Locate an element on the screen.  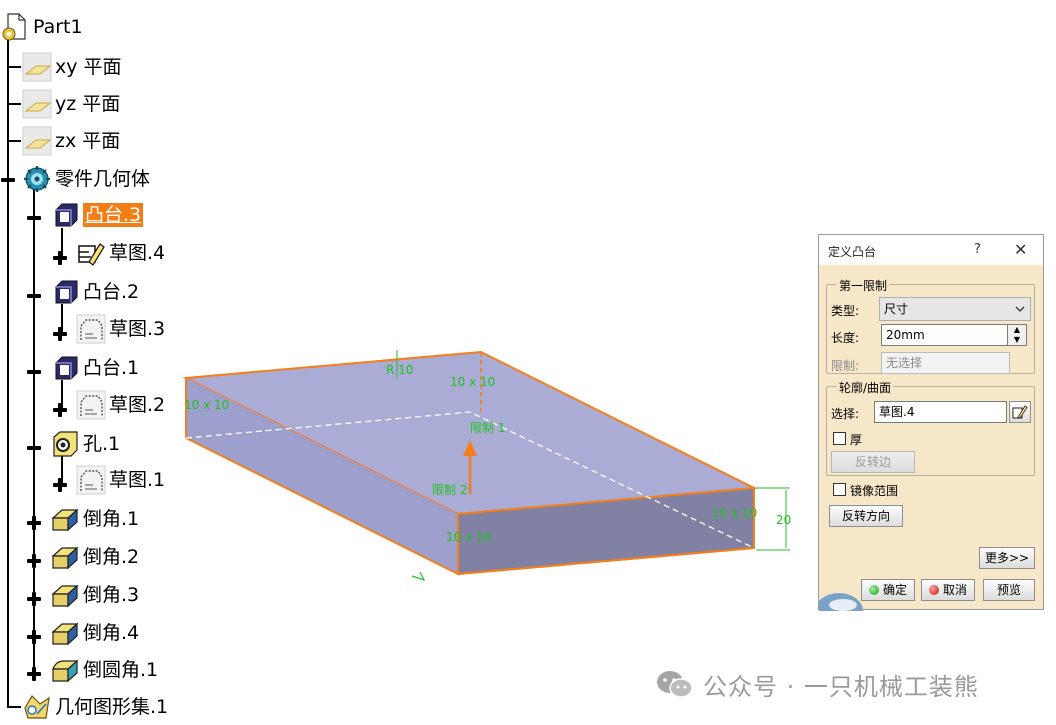
axis-marker is located at coordinates (418, 576).